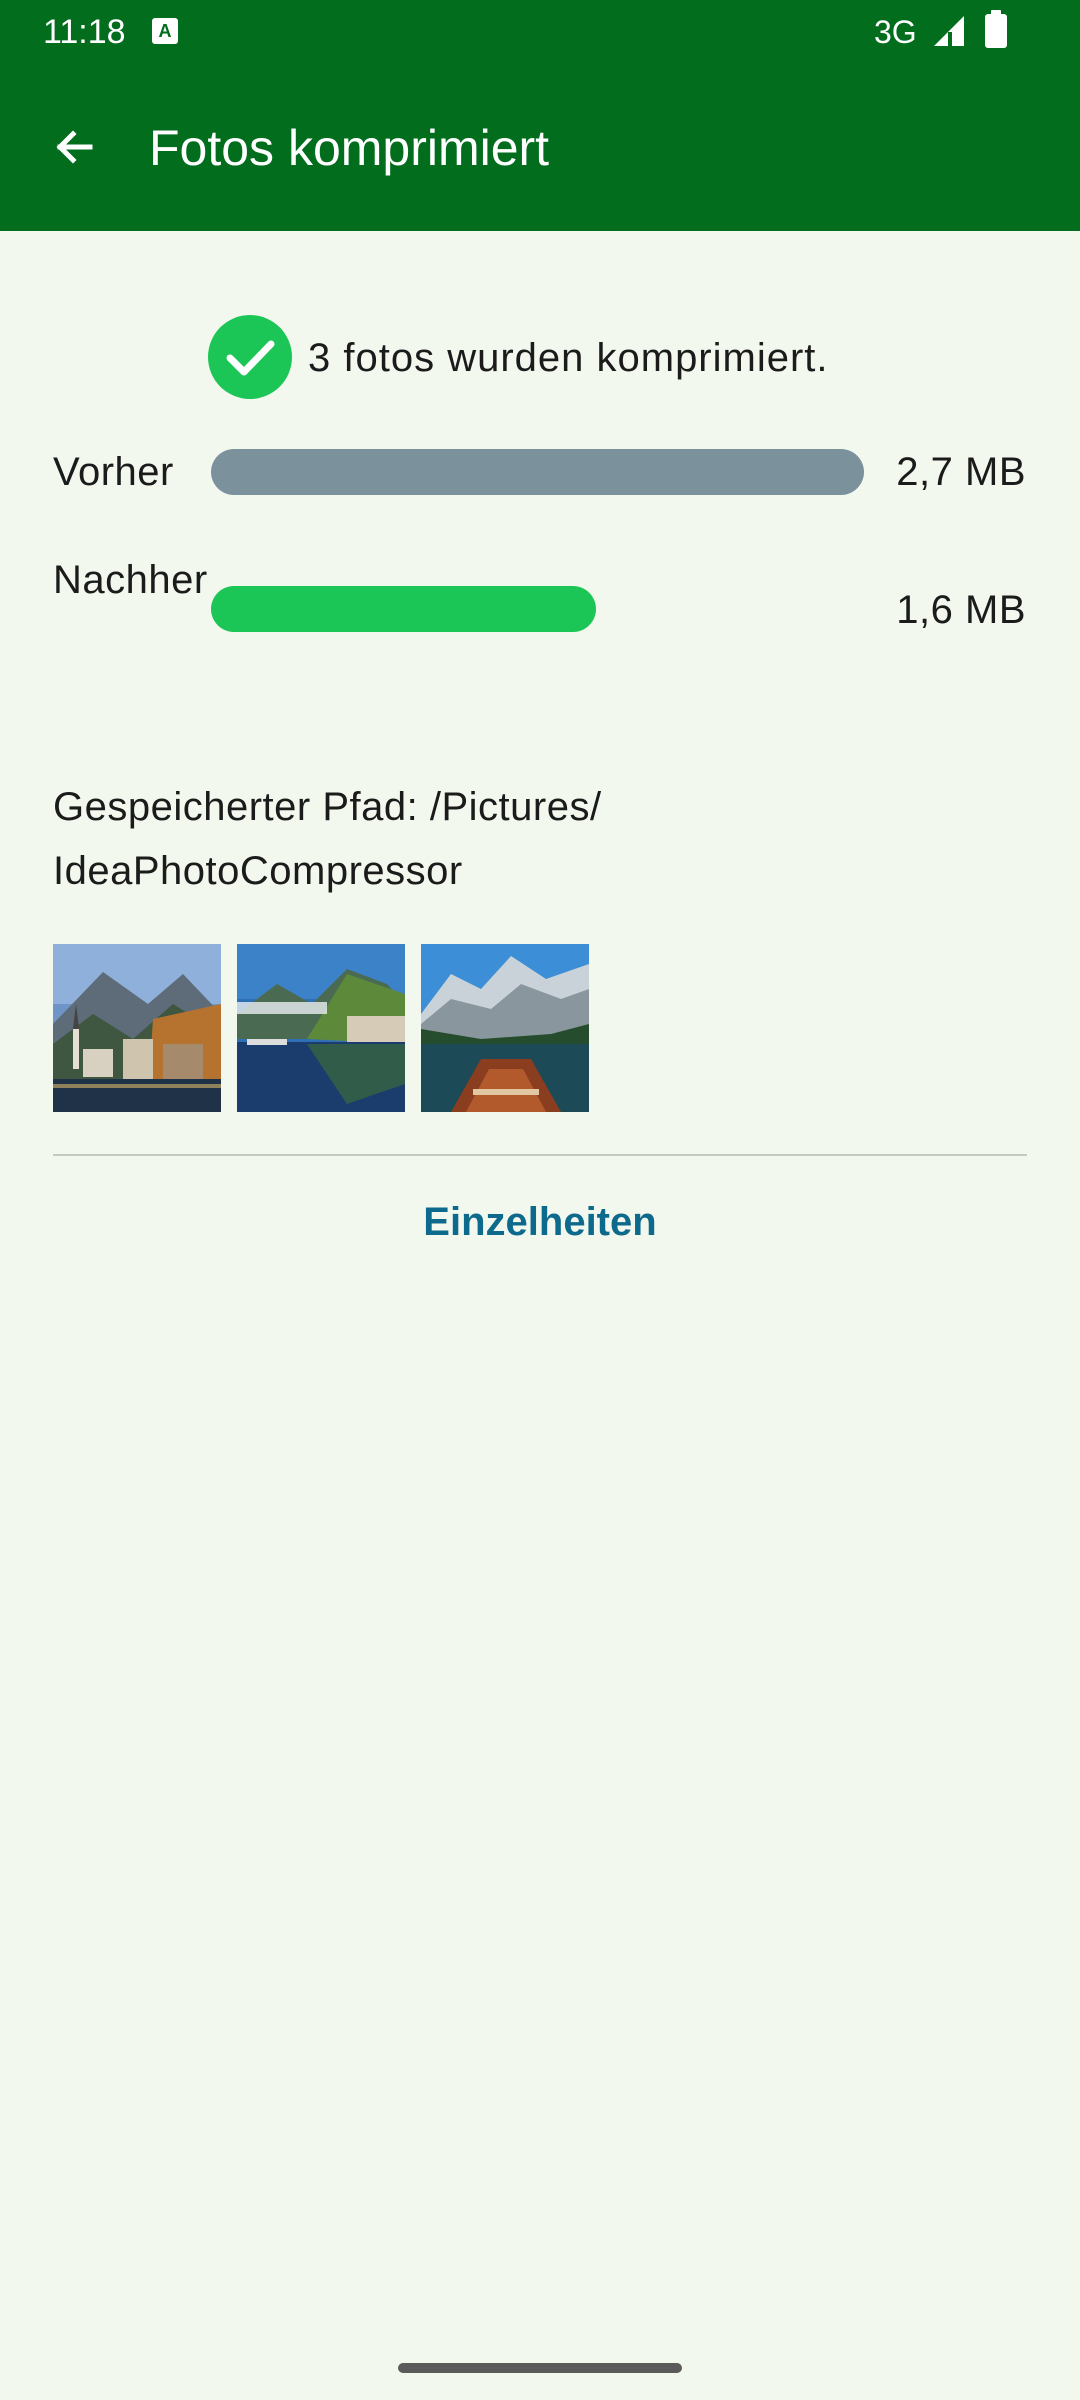 This screenshot has width=1080, height=2400. What do you see at coordinates (540, 2368) in the screenshot?
I see `home-indicator` at bounding box center [540, 2368].